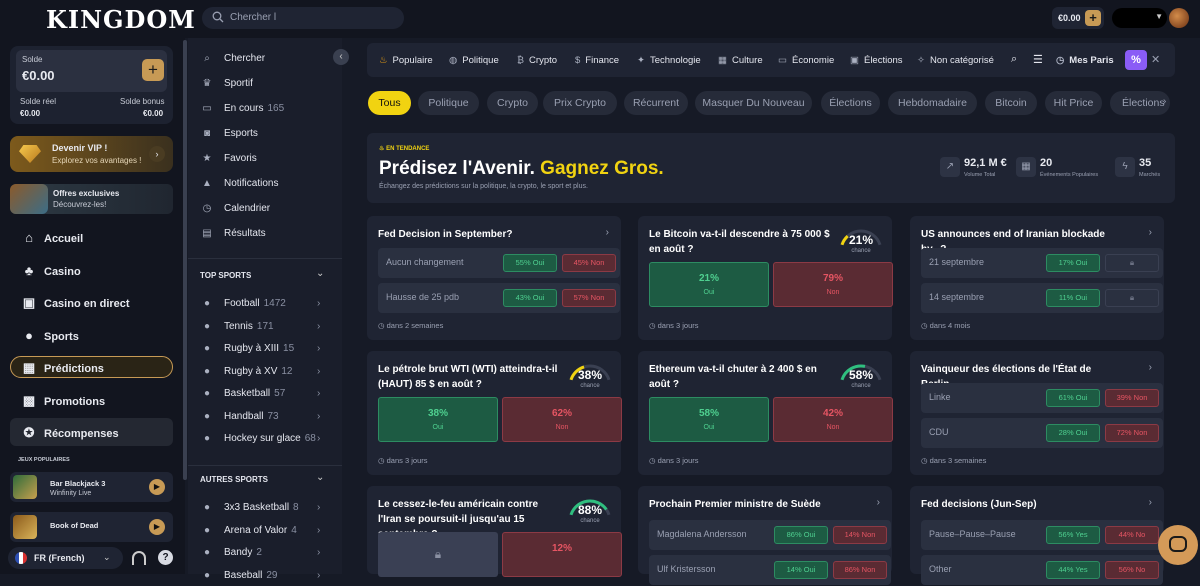 Image resolution: width=1200 pixels, height=586 pixels. I want to click on outcome-yes-button: 61% Oui, so click(1073, 398).